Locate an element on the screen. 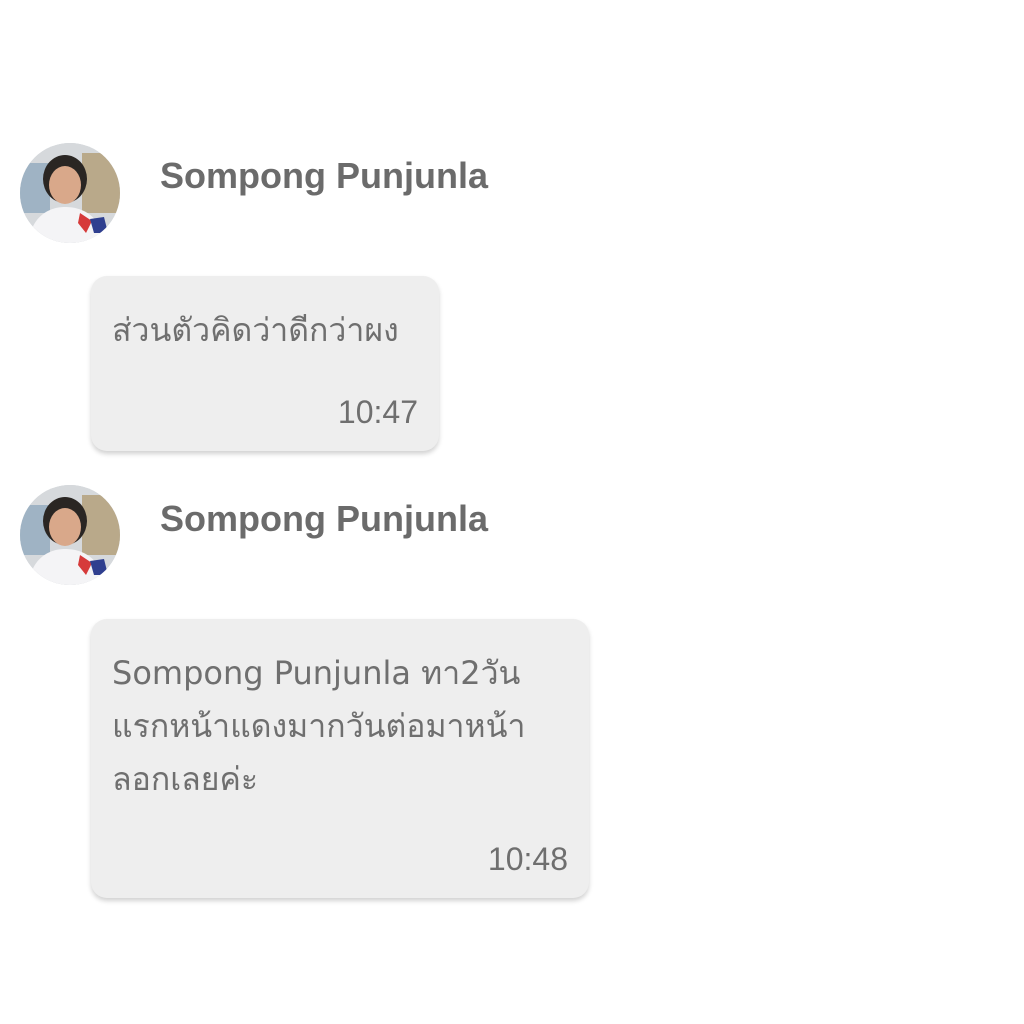  message-text: ส่วนตัวคิดว่าดีกว่าผง is located at coordinates (255, 330).